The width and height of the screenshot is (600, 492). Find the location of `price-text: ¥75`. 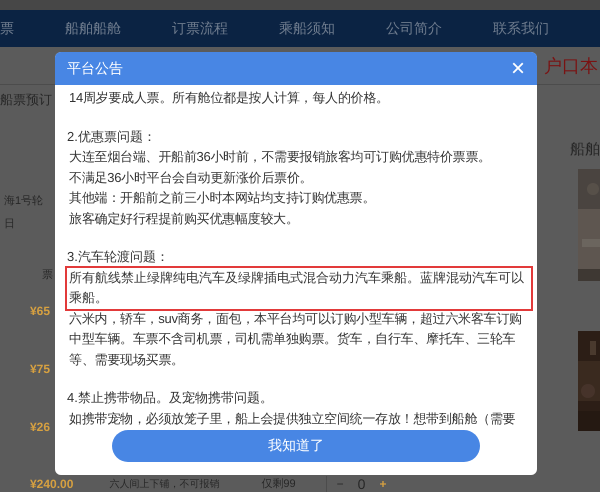

price-text: ¥75 is located at coordinates (41, 369).